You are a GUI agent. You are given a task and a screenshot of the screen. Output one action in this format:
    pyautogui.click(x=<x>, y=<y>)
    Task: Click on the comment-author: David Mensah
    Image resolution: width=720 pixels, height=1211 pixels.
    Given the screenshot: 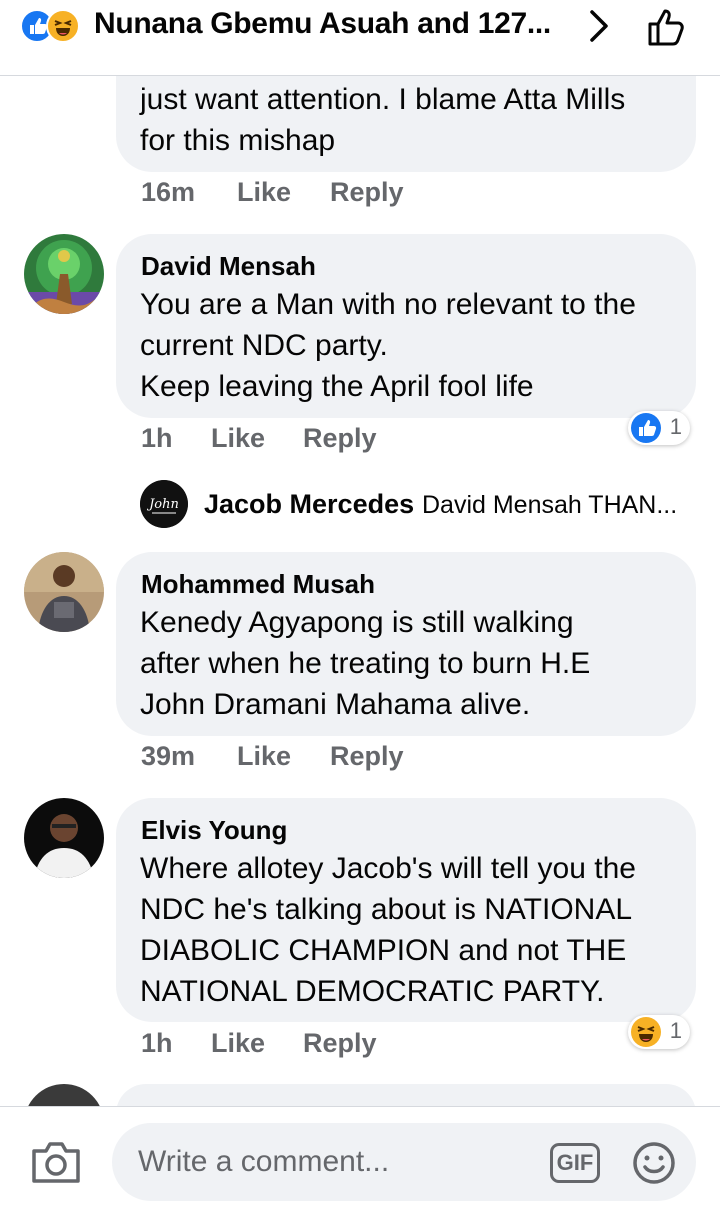 What is the action you would take?
    pyautogui.click(x=228, y=266)
    